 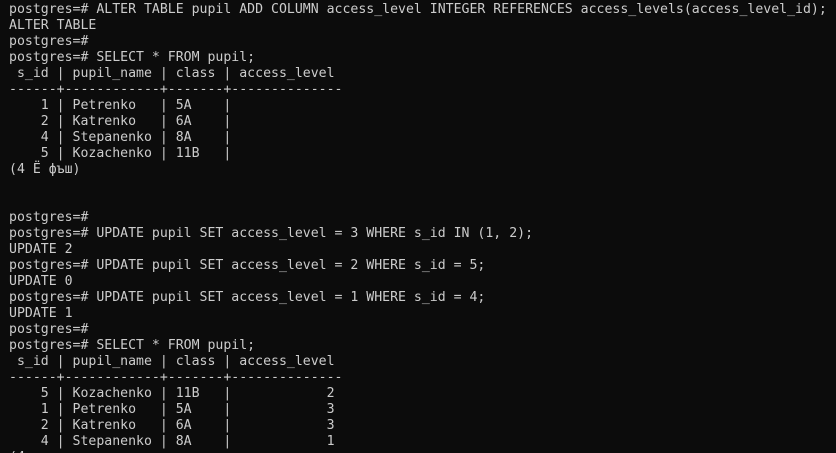 What do you see at coordinates (172, 409) in the screenshot?
I see `table-row: 1 | Petrenko | 5A | 3` at bounding box center [172, 409].